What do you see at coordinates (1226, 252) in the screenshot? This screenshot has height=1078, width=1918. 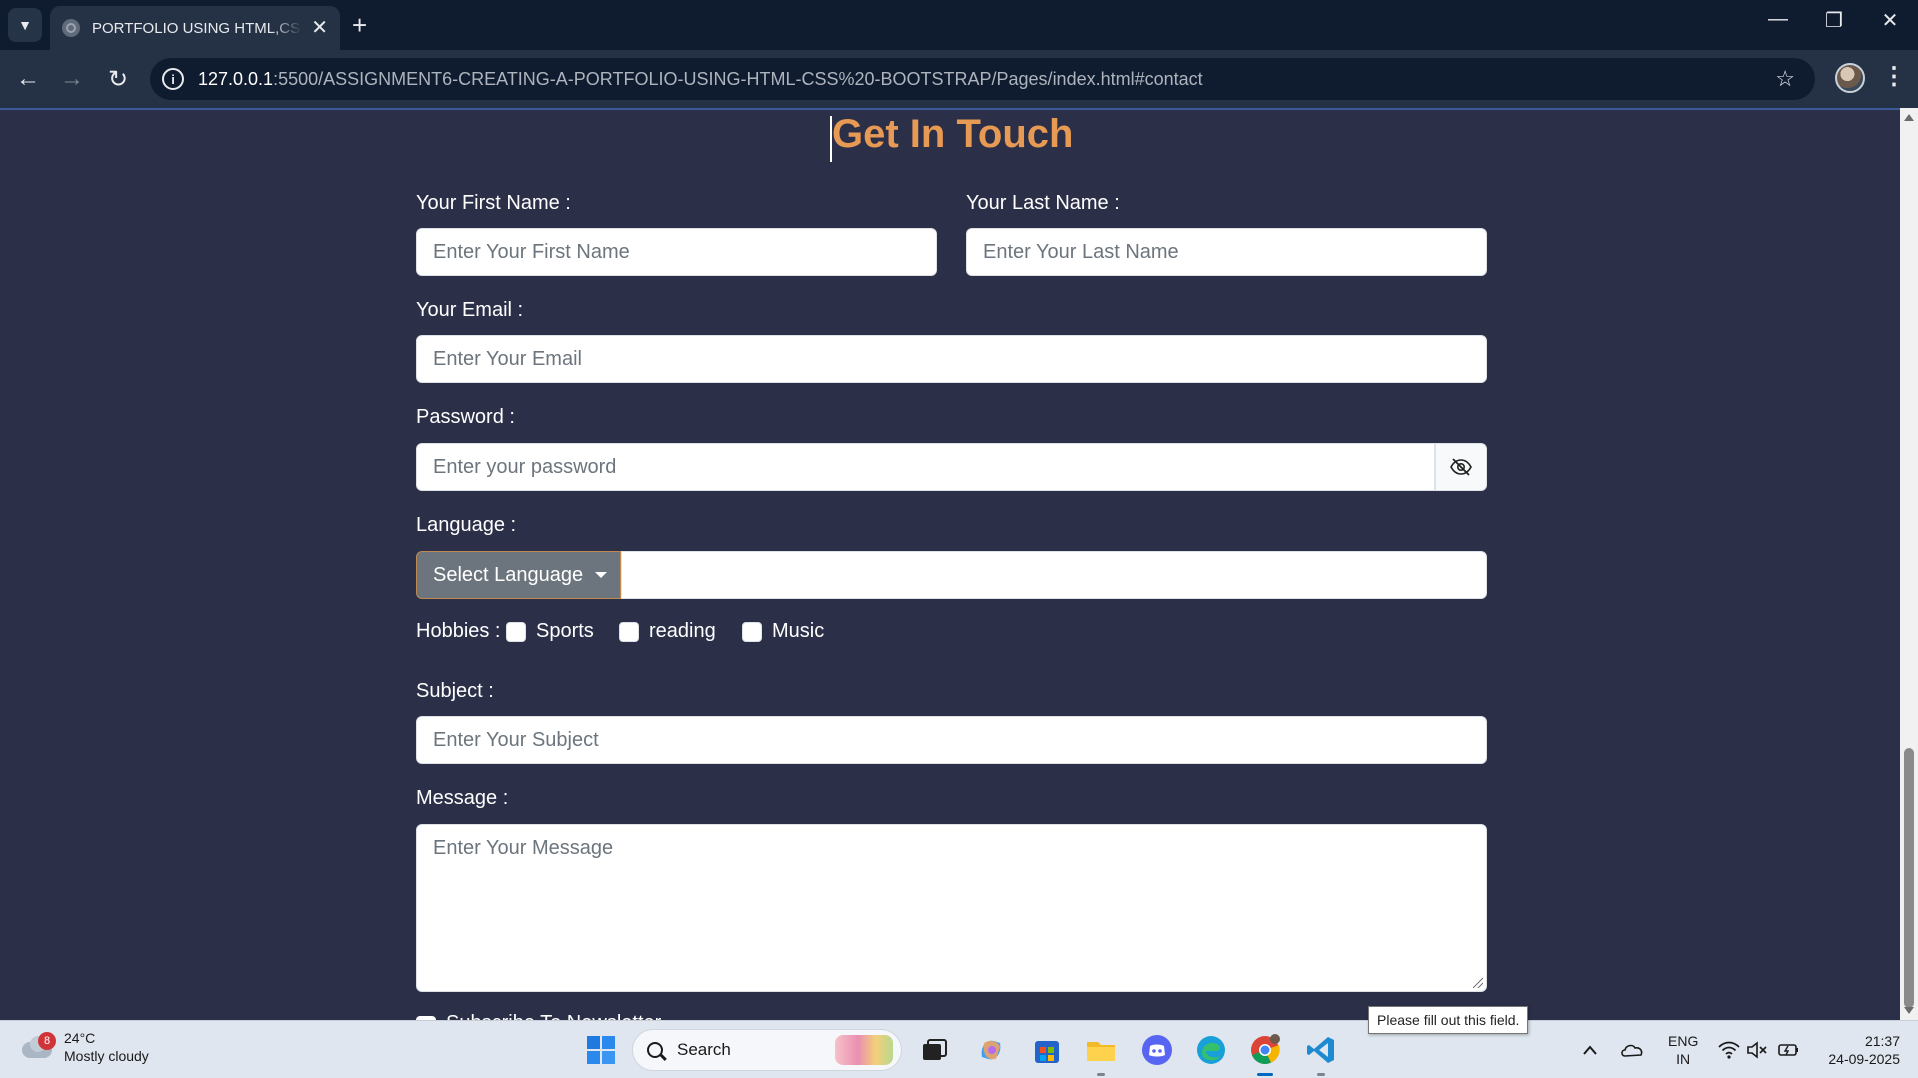 I see `last-name-input: Enter Your Last Name` at bounding box center [1226, 252].